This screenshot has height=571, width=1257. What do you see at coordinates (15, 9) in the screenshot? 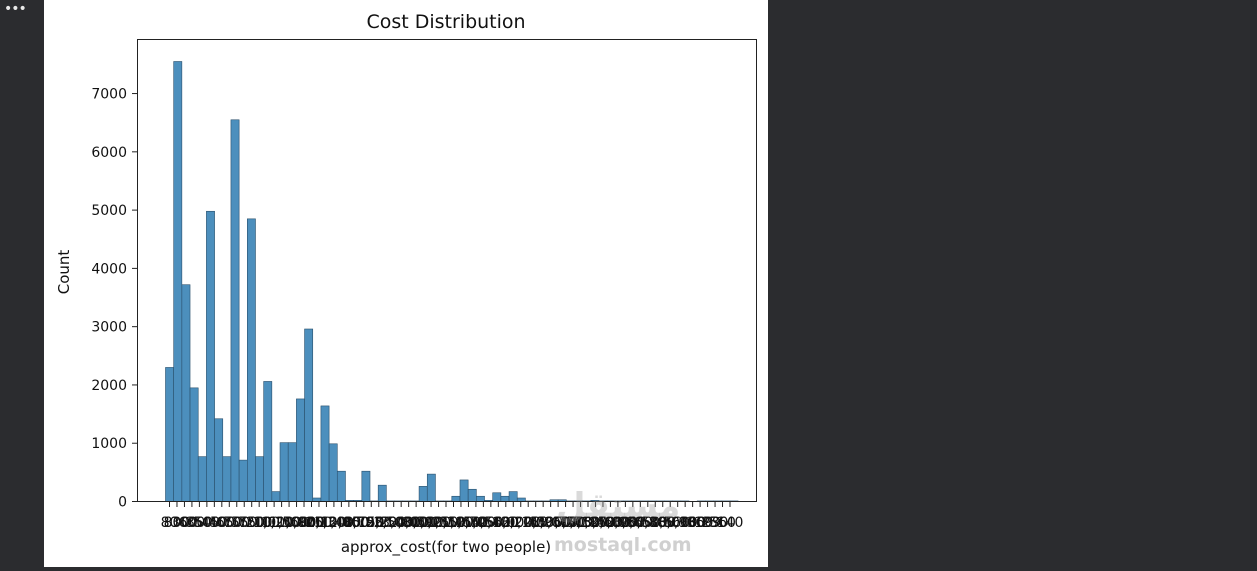
I see `more-horizontal-icon: •••` at bounding box center [15, 9].